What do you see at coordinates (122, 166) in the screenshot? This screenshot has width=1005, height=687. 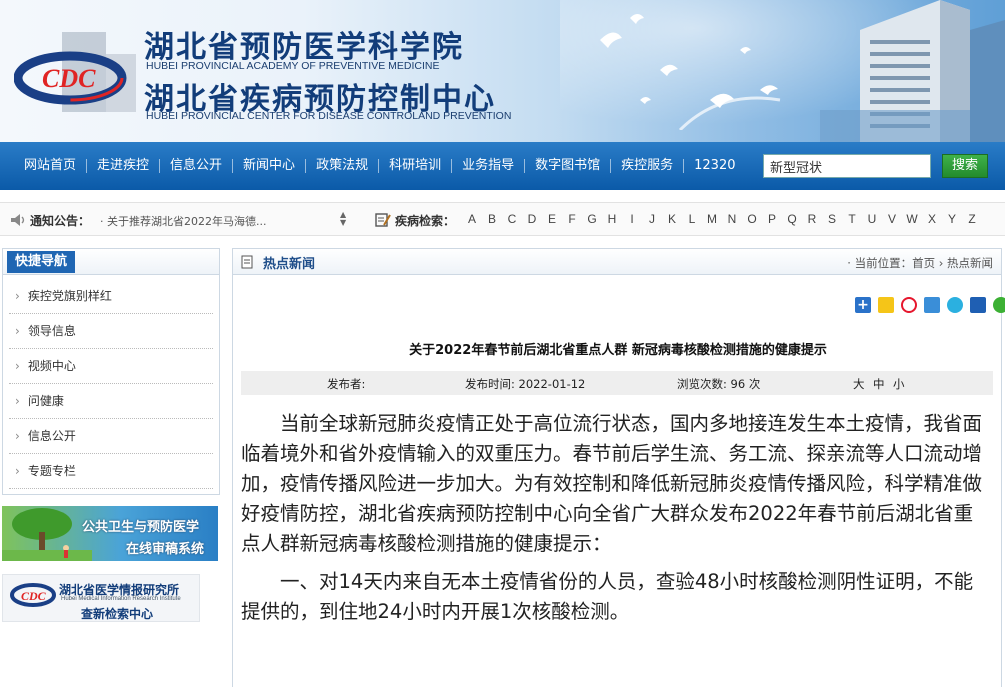 I see `nav-item-about: 走进疾控` at bounding box center [122, 166].